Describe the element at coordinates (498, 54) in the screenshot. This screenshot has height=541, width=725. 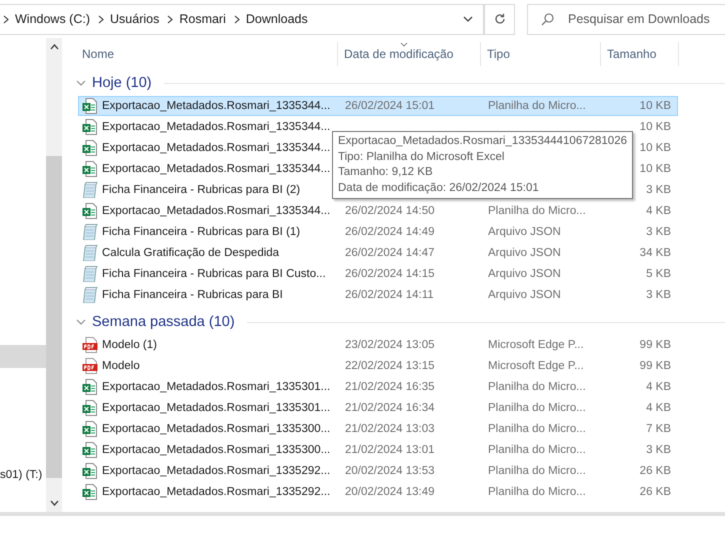
I see `column-header-label: Tipo` at that location.